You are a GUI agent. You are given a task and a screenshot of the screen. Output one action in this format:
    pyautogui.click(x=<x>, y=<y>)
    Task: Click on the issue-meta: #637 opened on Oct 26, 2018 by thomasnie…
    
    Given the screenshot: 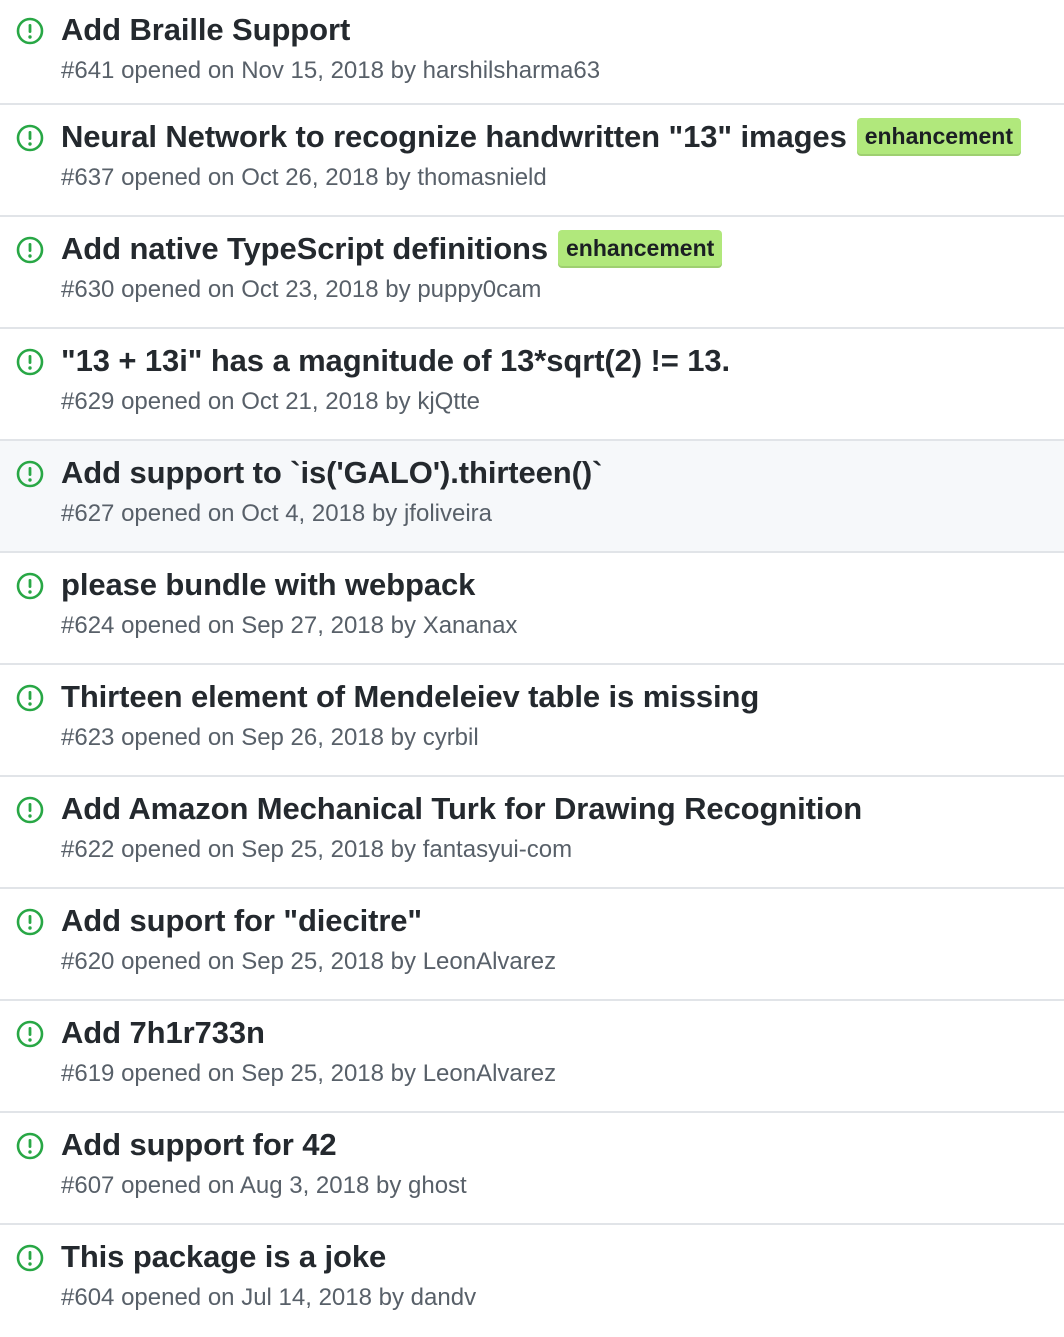 What is the action you would take?
    pyautogui.click(x=304, y=178)
    